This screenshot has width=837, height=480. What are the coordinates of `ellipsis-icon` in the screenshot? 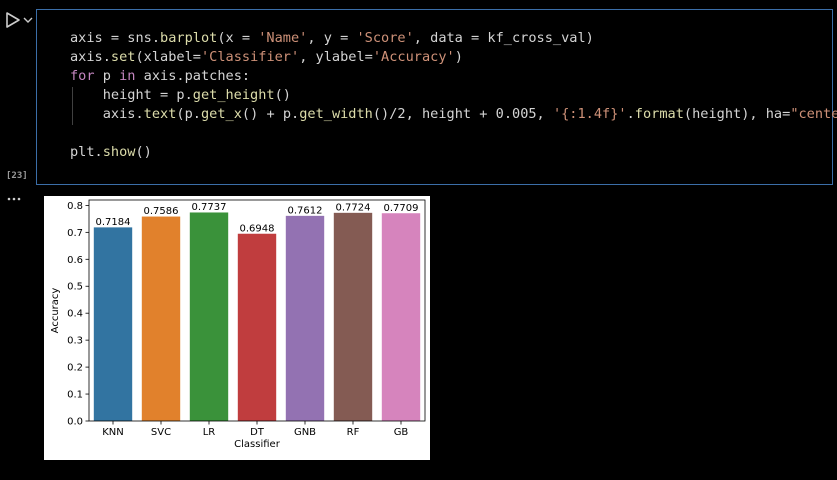 It's located at (15, 199).